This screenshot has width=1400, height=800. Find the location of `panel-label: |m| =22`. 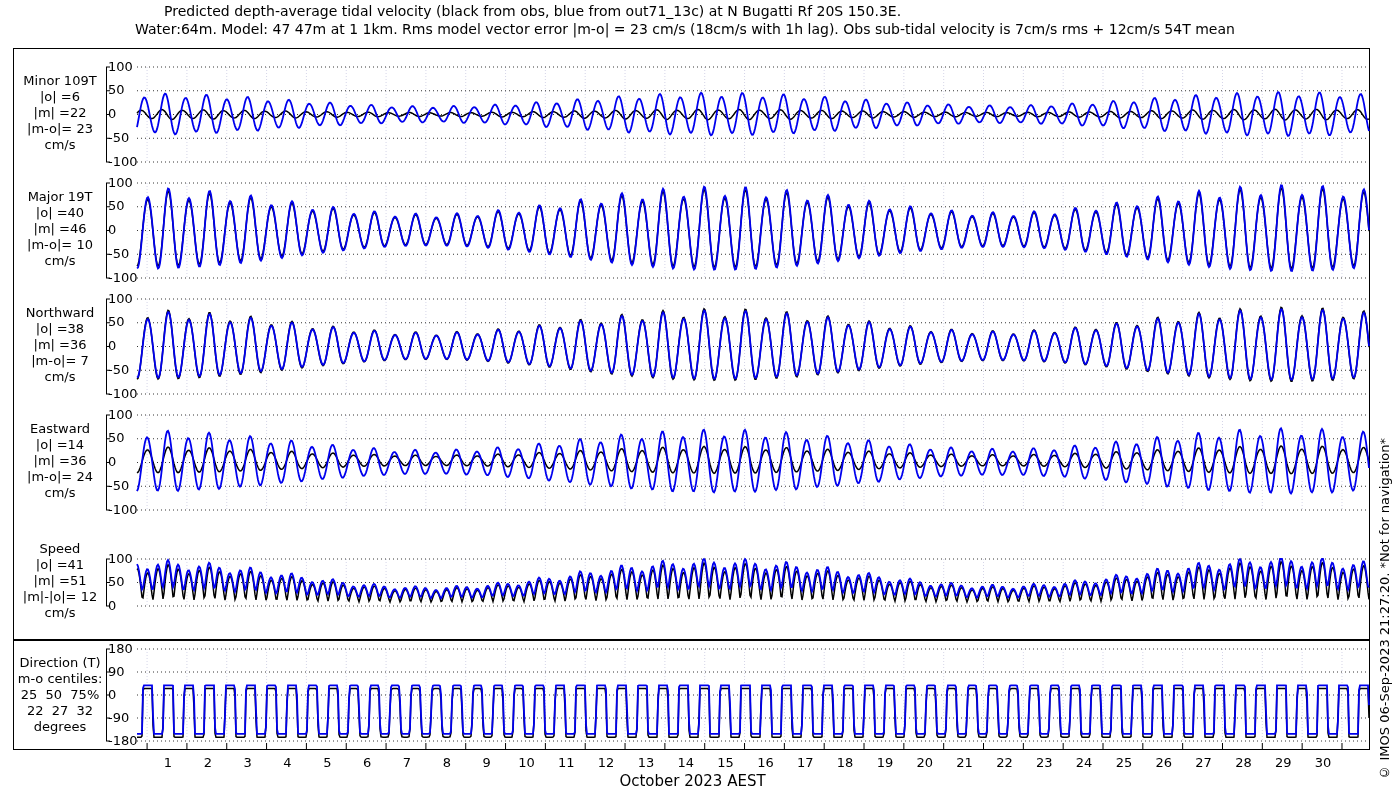

panel-label: |m| =22 is located at coordinates (60, 113).